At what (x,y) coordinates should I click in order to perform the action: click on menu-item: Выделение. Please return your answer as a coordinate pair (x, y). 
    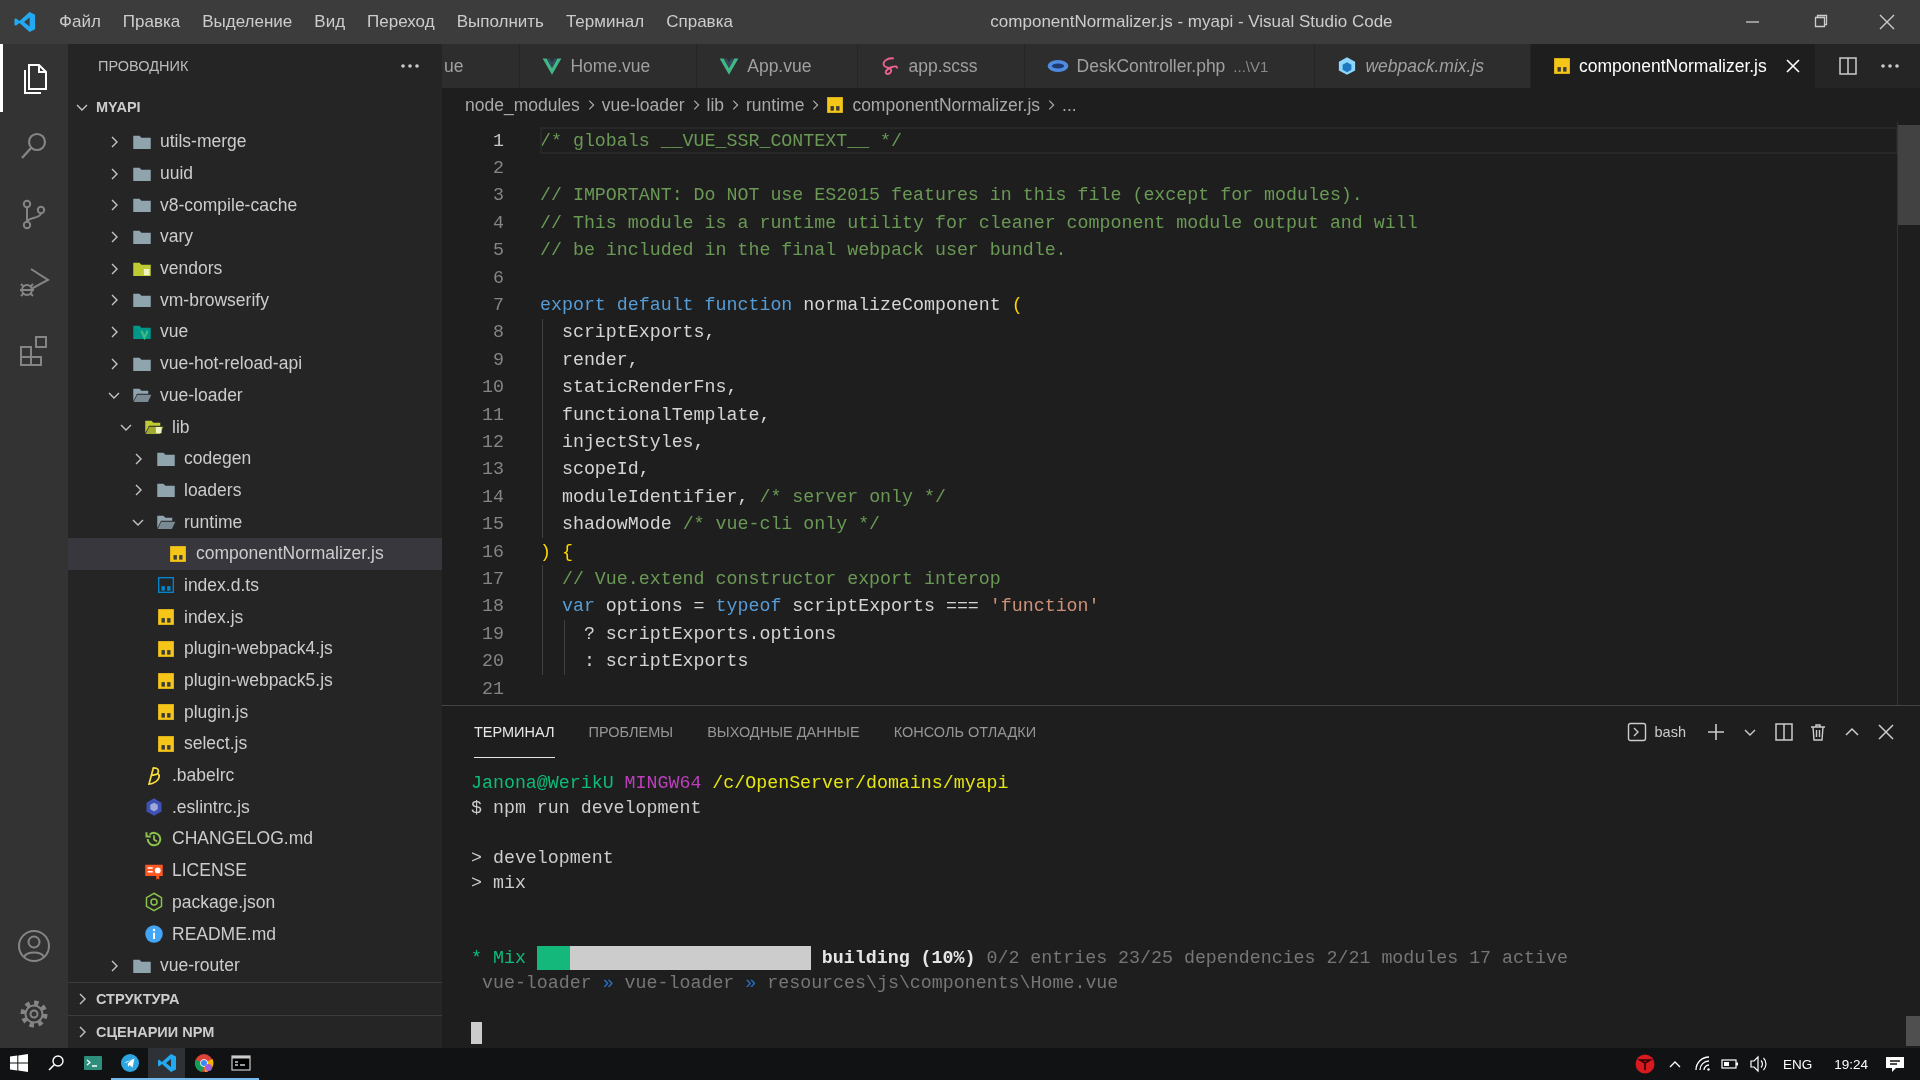
    Looking at the image, I should click on (247, 22).